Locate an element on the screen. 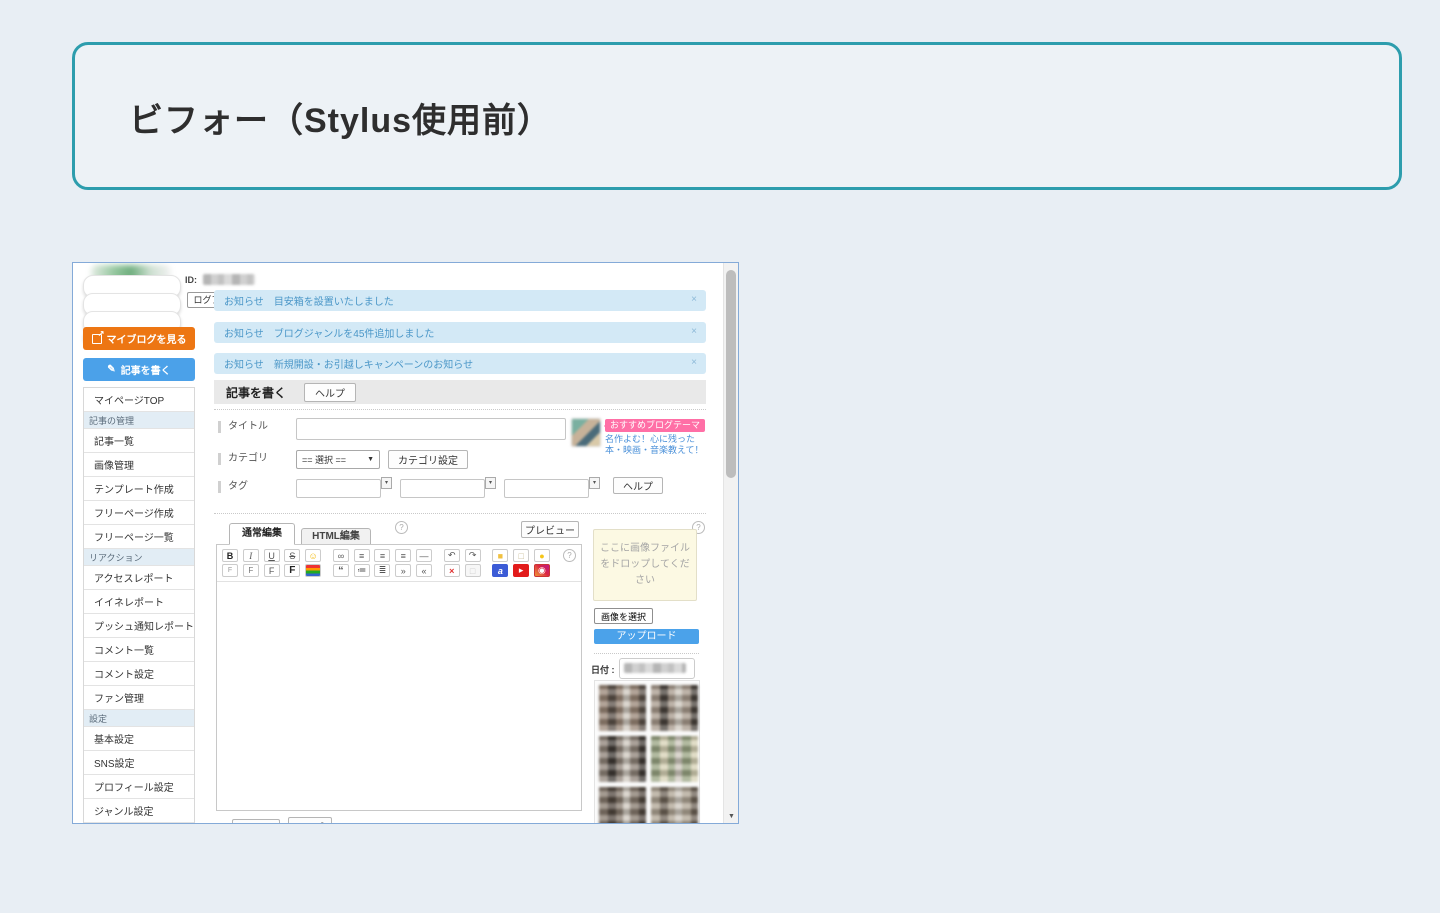 The image size is (1440, 913). chevron-down-icon: ▾ is located at coordinates (386, 483).